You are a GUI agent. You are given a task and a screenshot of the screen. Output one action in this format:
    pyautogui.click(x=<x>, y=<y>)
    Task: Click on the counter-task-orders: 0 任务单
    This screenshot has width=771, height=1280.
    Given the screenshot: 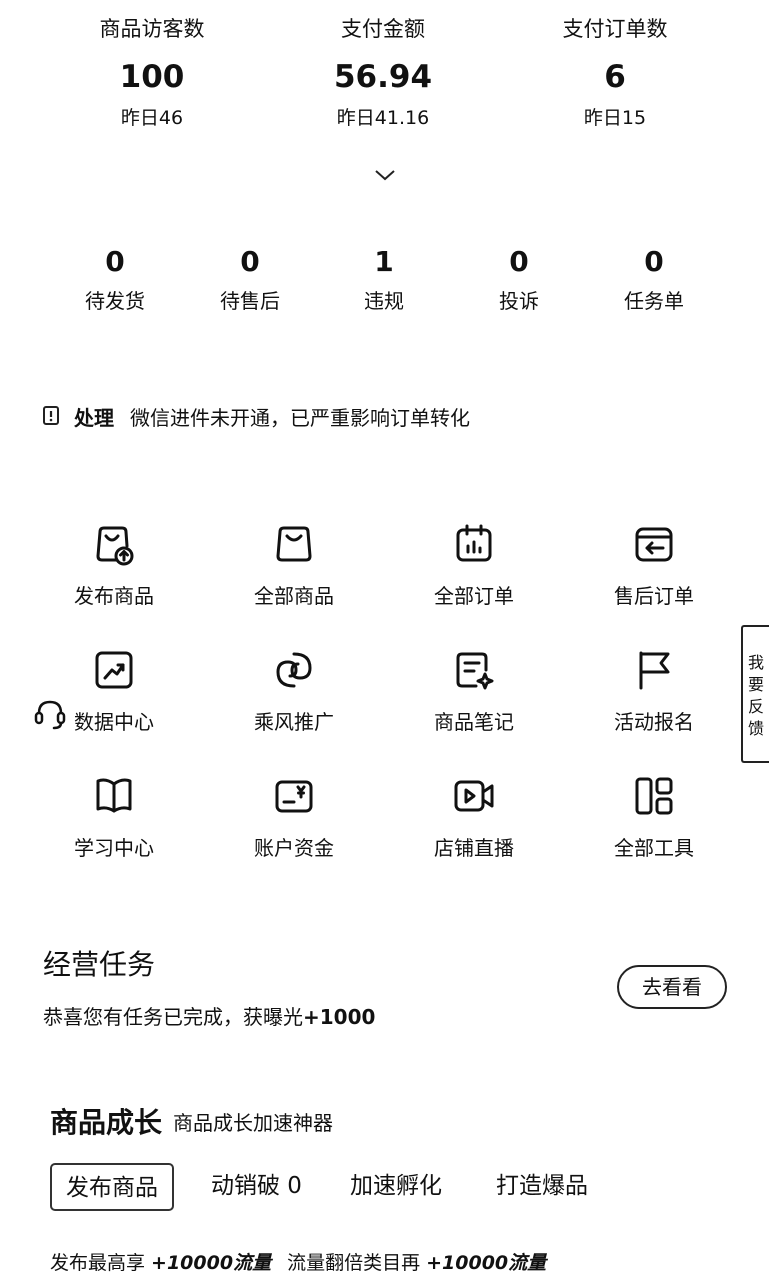 What is the action you would take?
    pyautogui.click(x=654, y=280)
    